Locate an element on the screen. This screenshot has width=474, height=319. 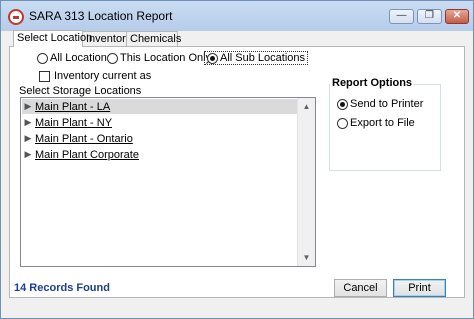
print-button: Print is located at coordinates (419, 288).